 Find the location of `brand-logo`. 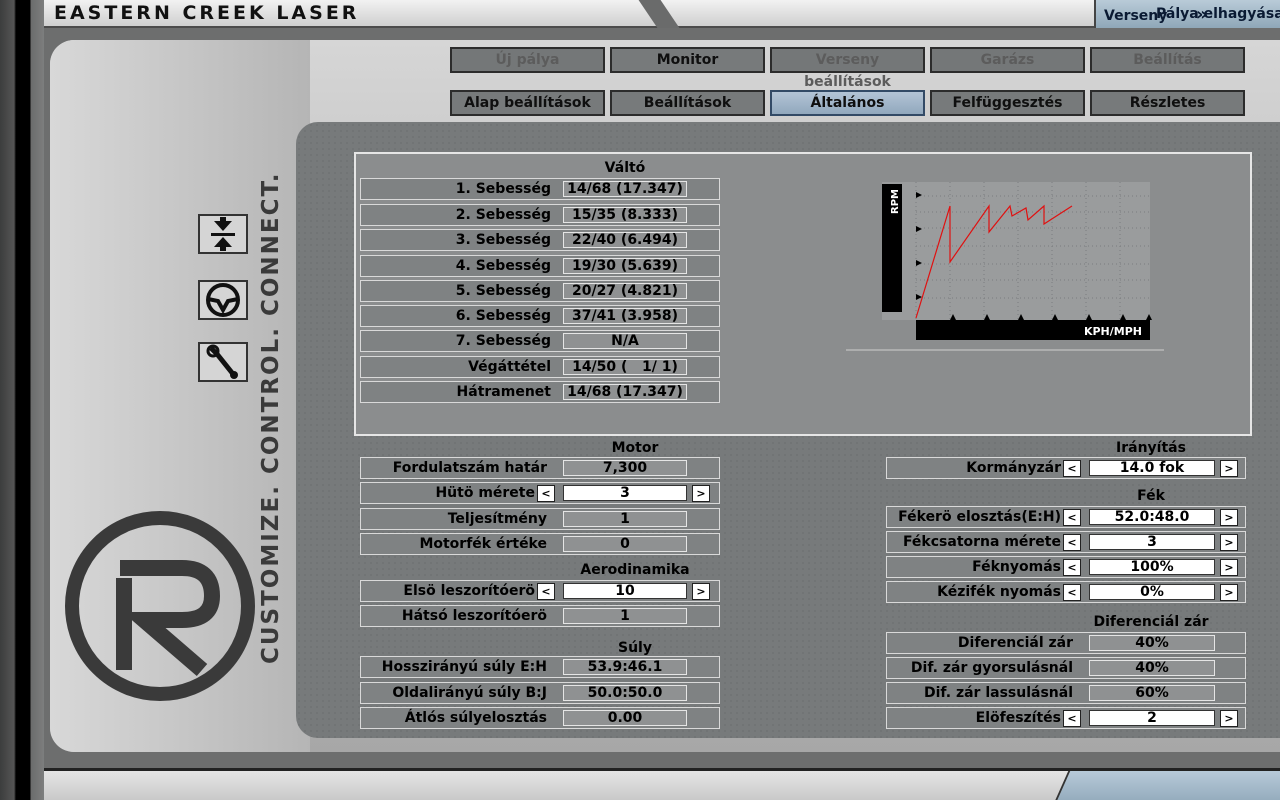

brand-logo is located at coordinates (160, 606).